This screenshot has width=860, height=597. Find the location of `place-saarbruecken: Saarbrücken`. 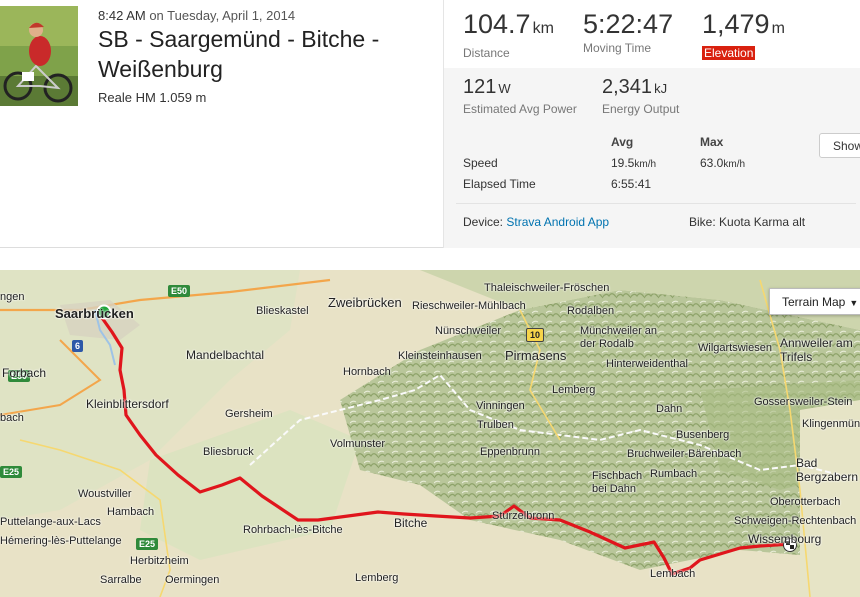

place-saarbruecken: Saarbrücken is located at coordinates (94, 313).